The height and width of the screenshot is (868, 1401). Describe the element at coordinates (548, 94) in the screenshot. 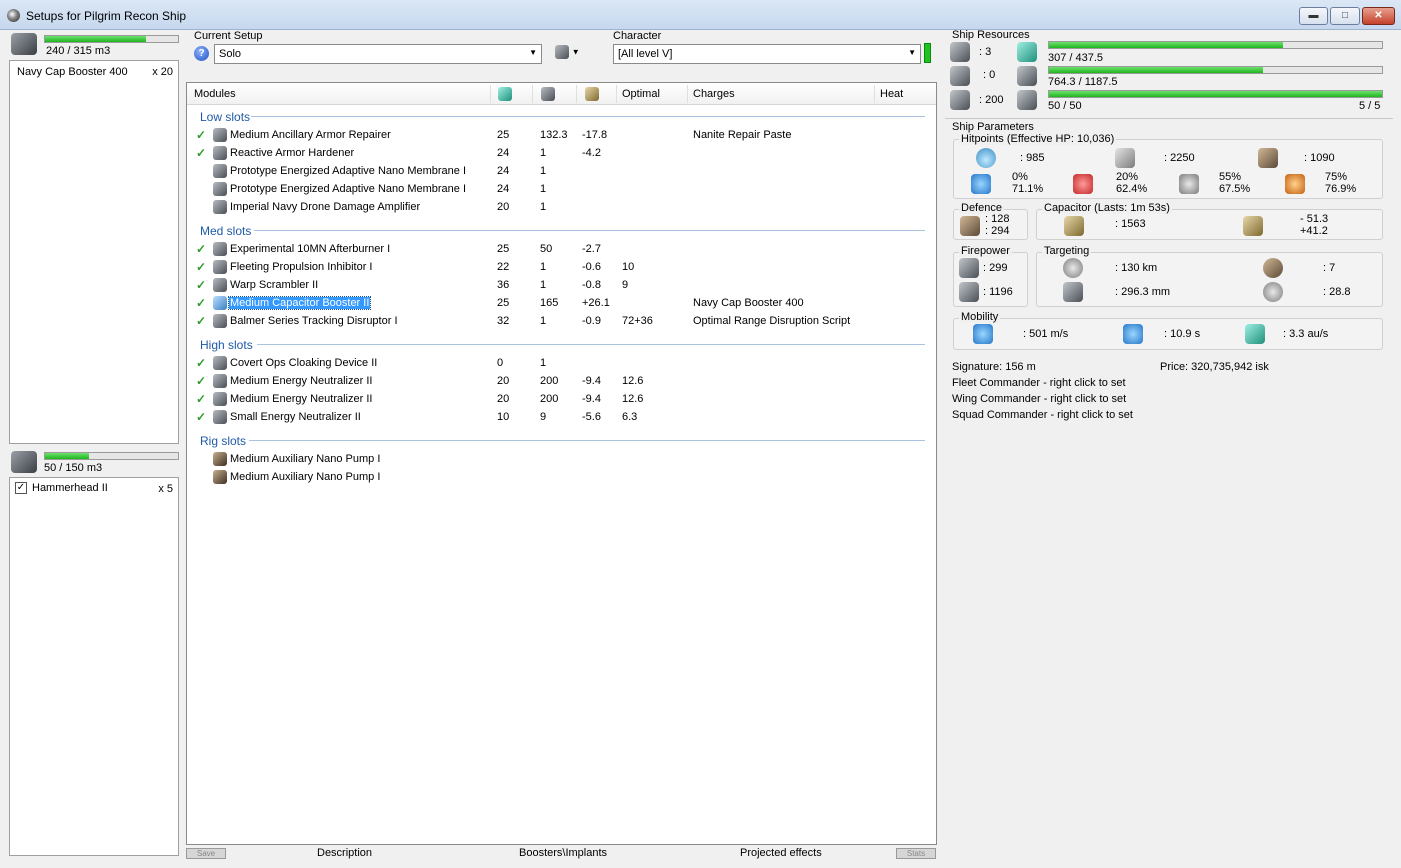

I see `powergrid-column-icon` at that location.